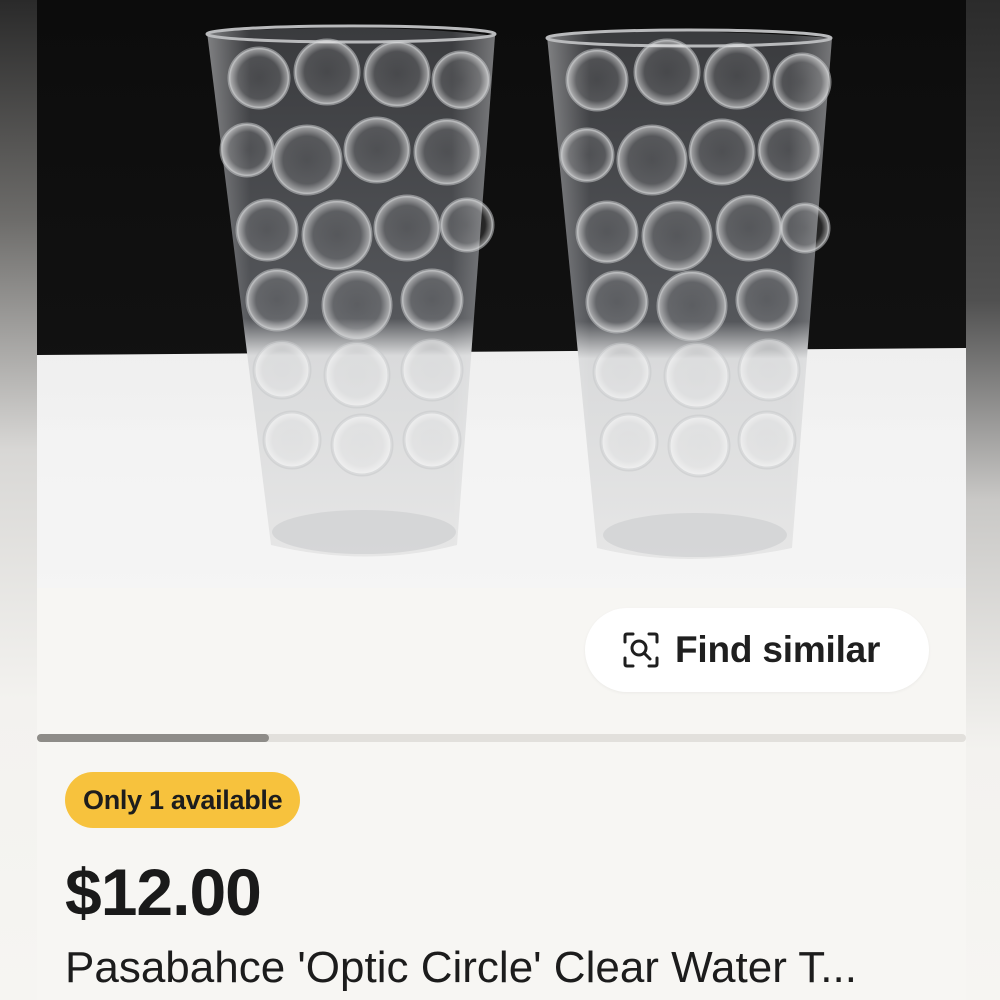  What do you see at coordinates (778, 649) in the screenshot?
I see `find-similar-label: Find similar` at bounding box center [778, 649].